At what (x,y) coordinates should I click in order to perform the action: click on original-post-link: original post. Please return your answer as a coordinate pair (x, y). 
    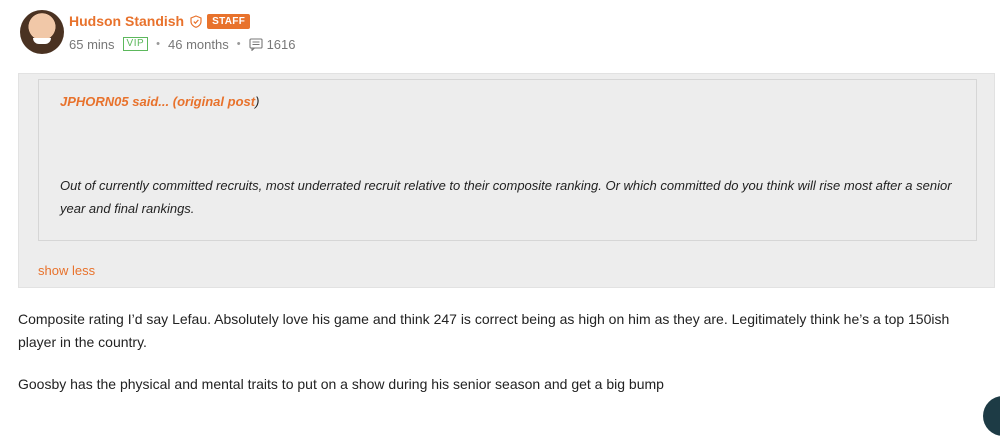
    Looking at the image, I should click on (216, 101).